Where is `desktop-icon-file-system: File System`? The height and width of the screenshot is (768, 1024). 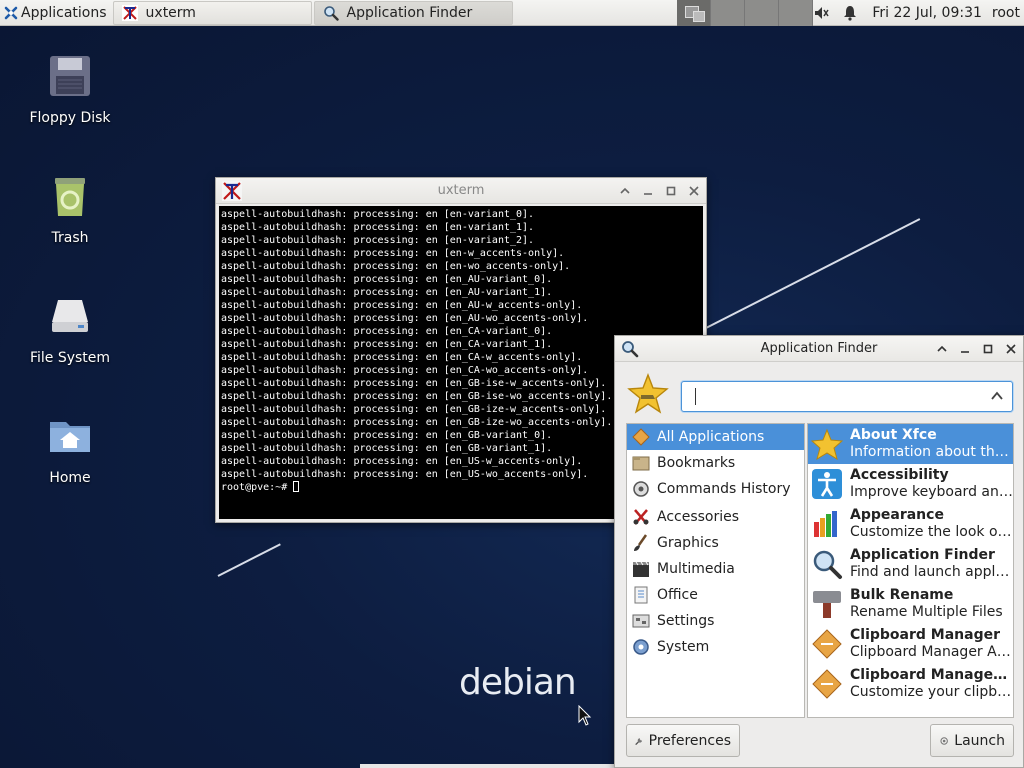
desktop-icon-file-system: File System is located at coordinates (70, 329).